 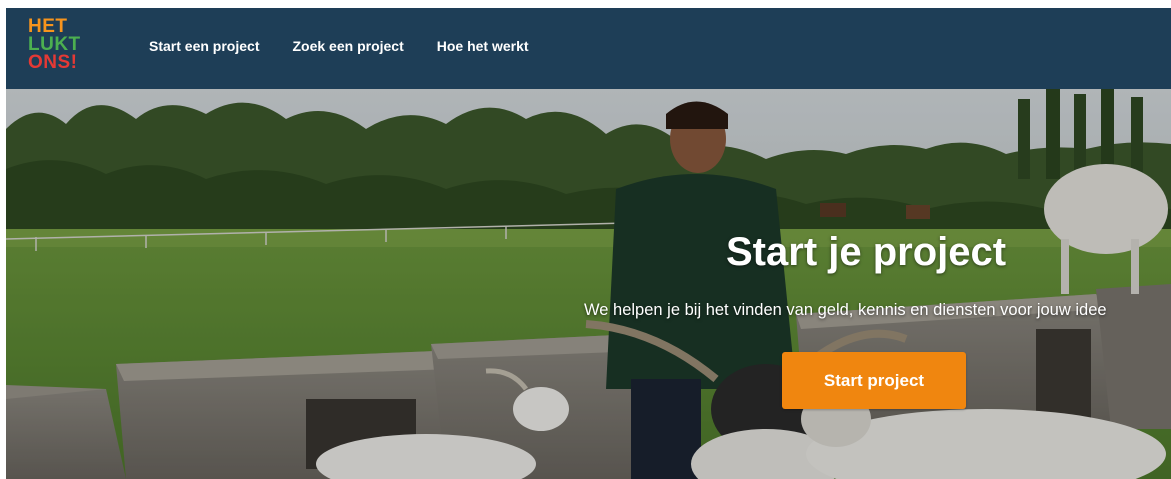 I want to click on hero-title: Start je project, so click(x=866, y=252).